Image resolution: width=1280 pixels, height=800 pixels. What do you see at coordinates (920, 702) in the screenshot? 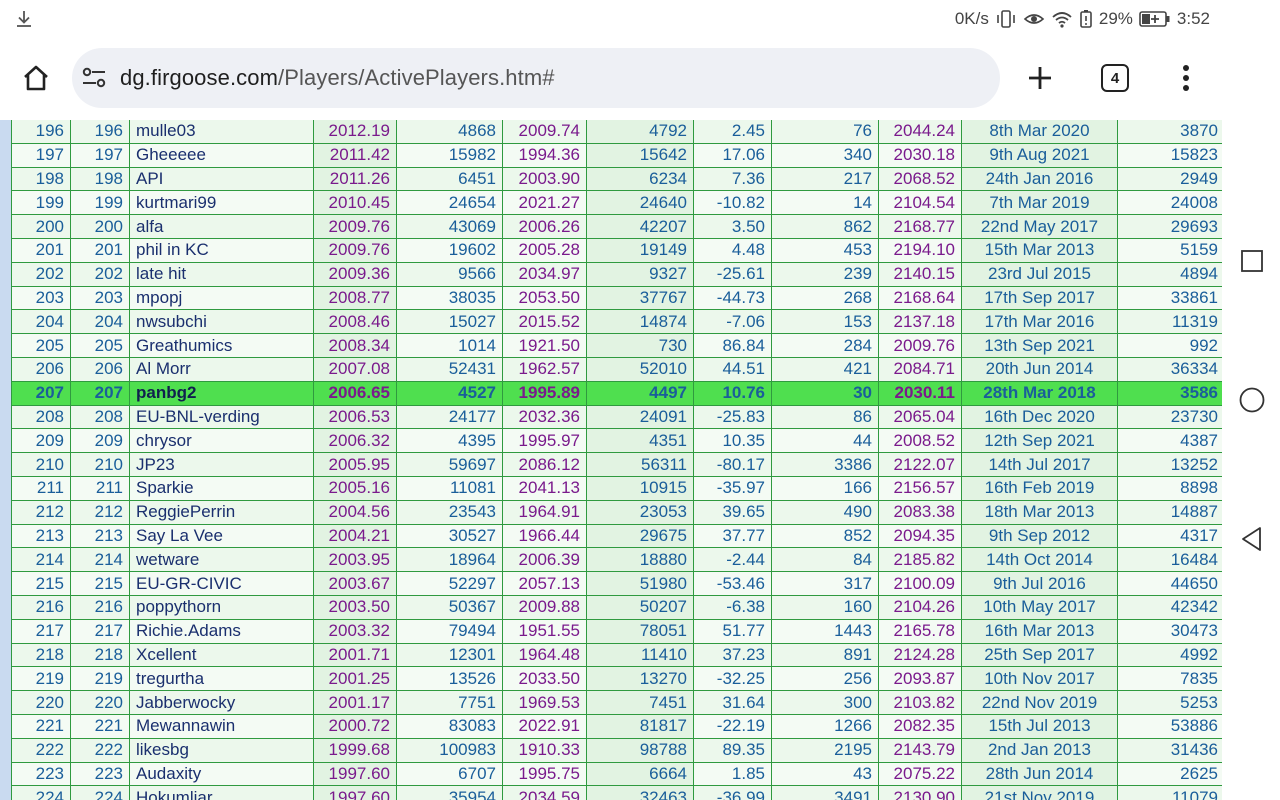
I see `peak-rating-cell: 2103.82` at bounding box center [920, 702].